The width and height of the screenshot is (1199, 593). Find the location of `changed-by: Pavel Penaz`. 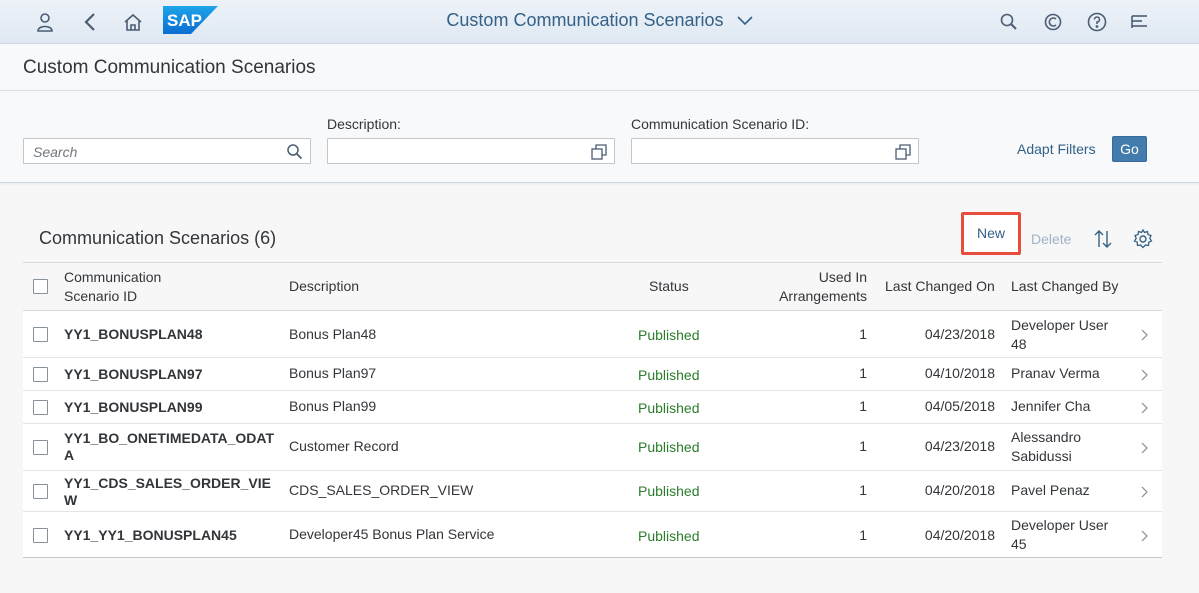

changed-by: Pavel Penaz is located at coordinates (1050, 490).